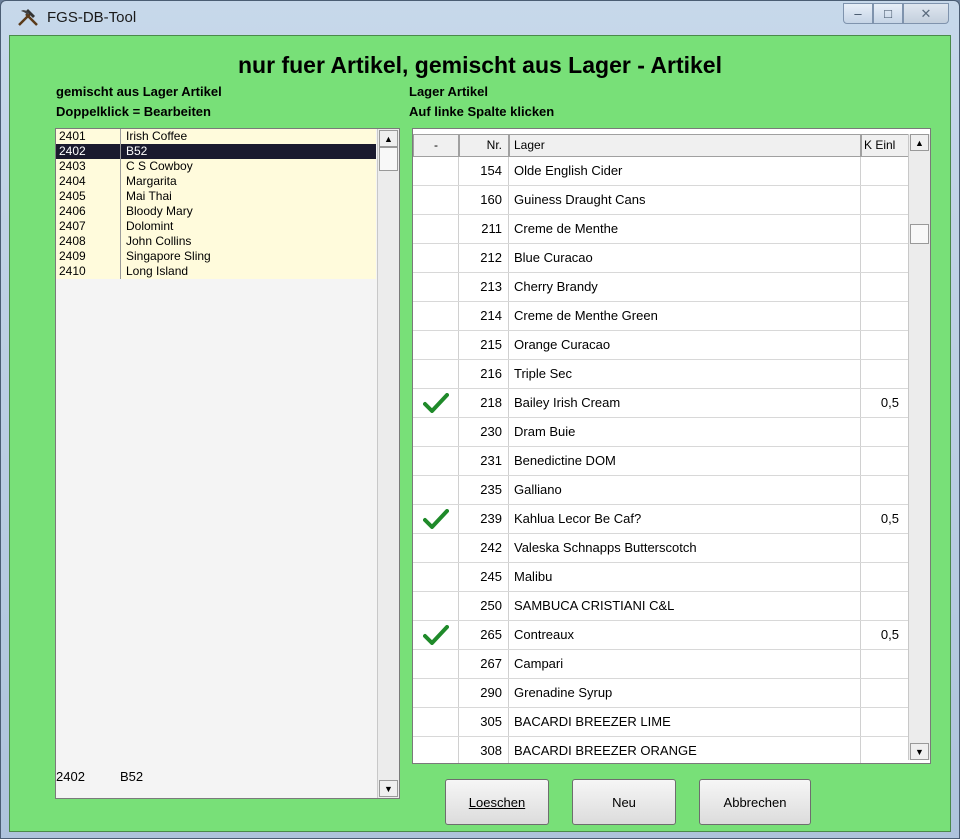 Image resolution: width=960 pixels, height=839 pixels. I want to click on table-row: 211 Creme de Menthe, so click(661, 229).